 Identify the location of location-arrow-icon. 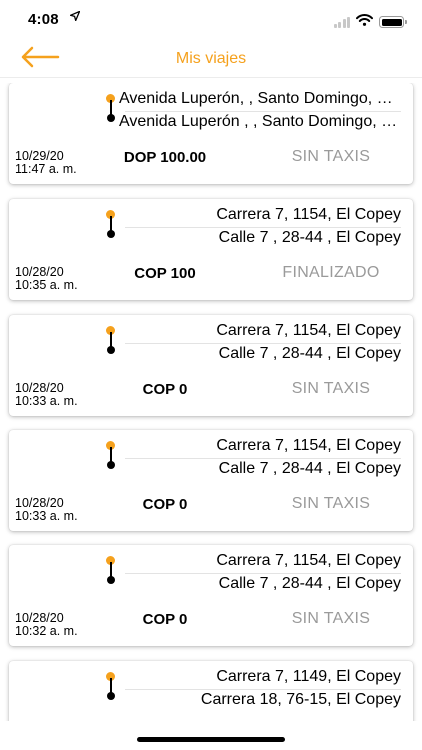
(75, 17).